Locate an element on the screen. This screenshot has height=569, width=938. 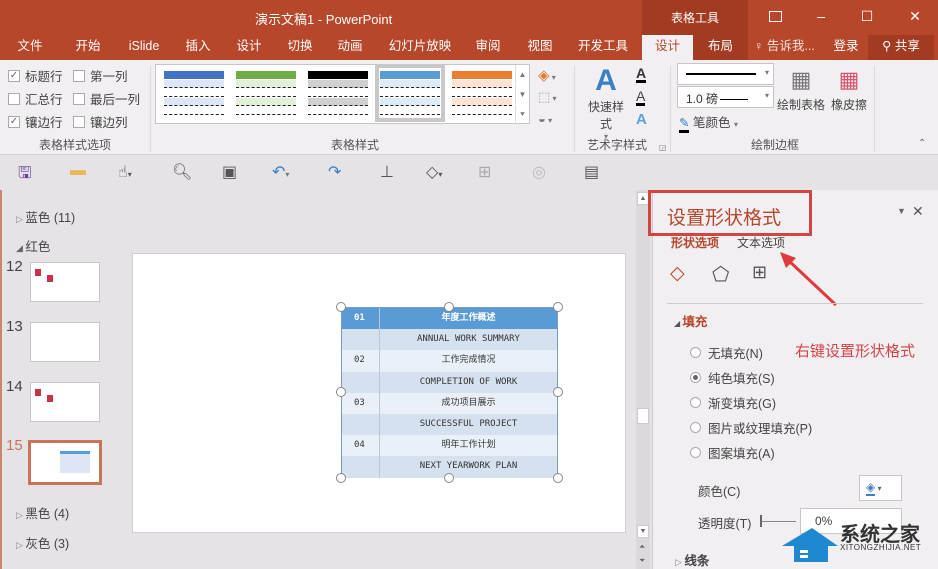
ribbon-display-options-button is located at coordinates (775, 16).